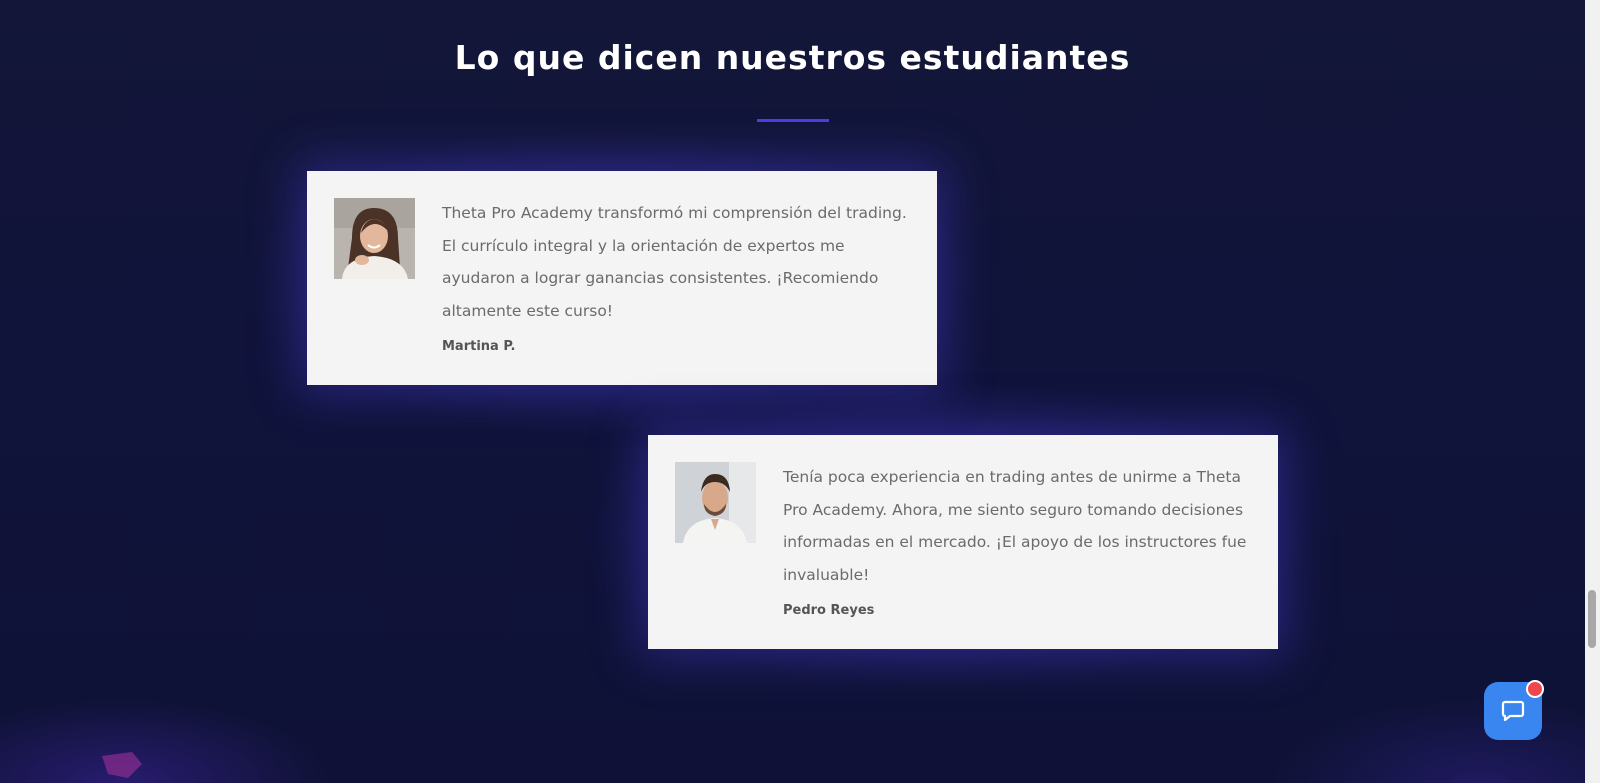  Describe the element at coordinates (1592, 619) in the screenshot. I see `scrollbar-thumb` at that location.